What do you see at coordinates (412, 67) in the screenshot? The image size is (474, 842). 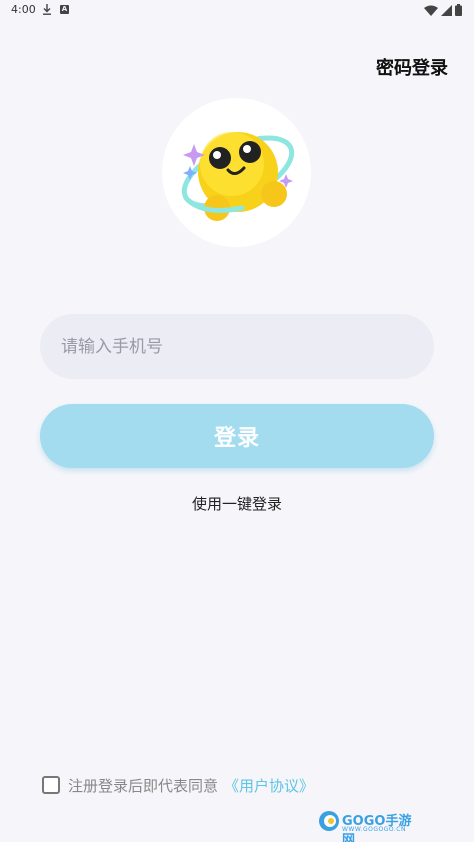 I see `password-login-link: 密码登录` at bounding box center [412, 67].